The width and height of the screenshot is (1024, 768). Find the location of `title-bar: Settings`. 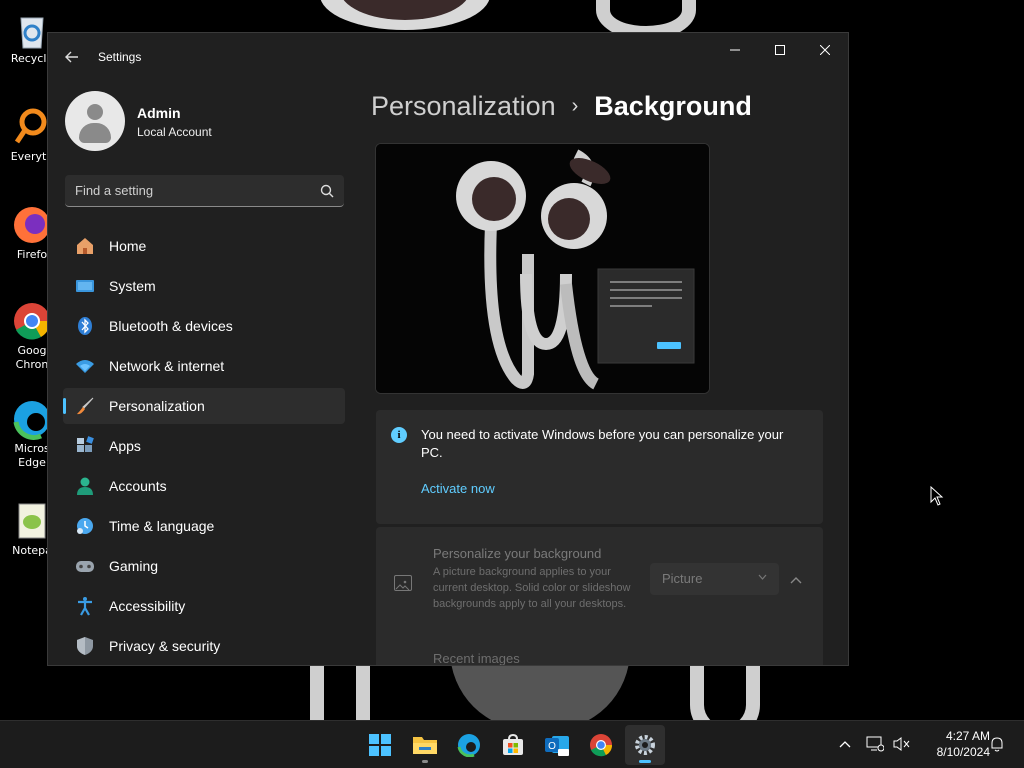

title-bar: Settings is located at coordinates (448, 57).